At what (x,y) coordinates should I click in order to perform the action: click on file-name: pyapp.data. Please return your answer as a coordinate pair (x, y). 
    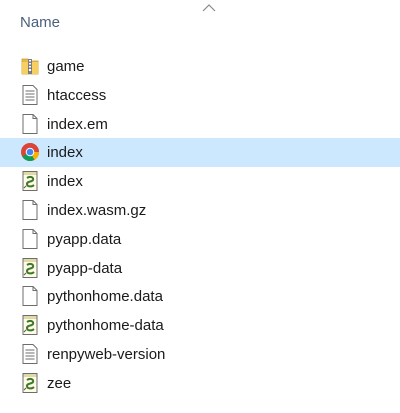
    Looking at the image, I should click on (84, 239).